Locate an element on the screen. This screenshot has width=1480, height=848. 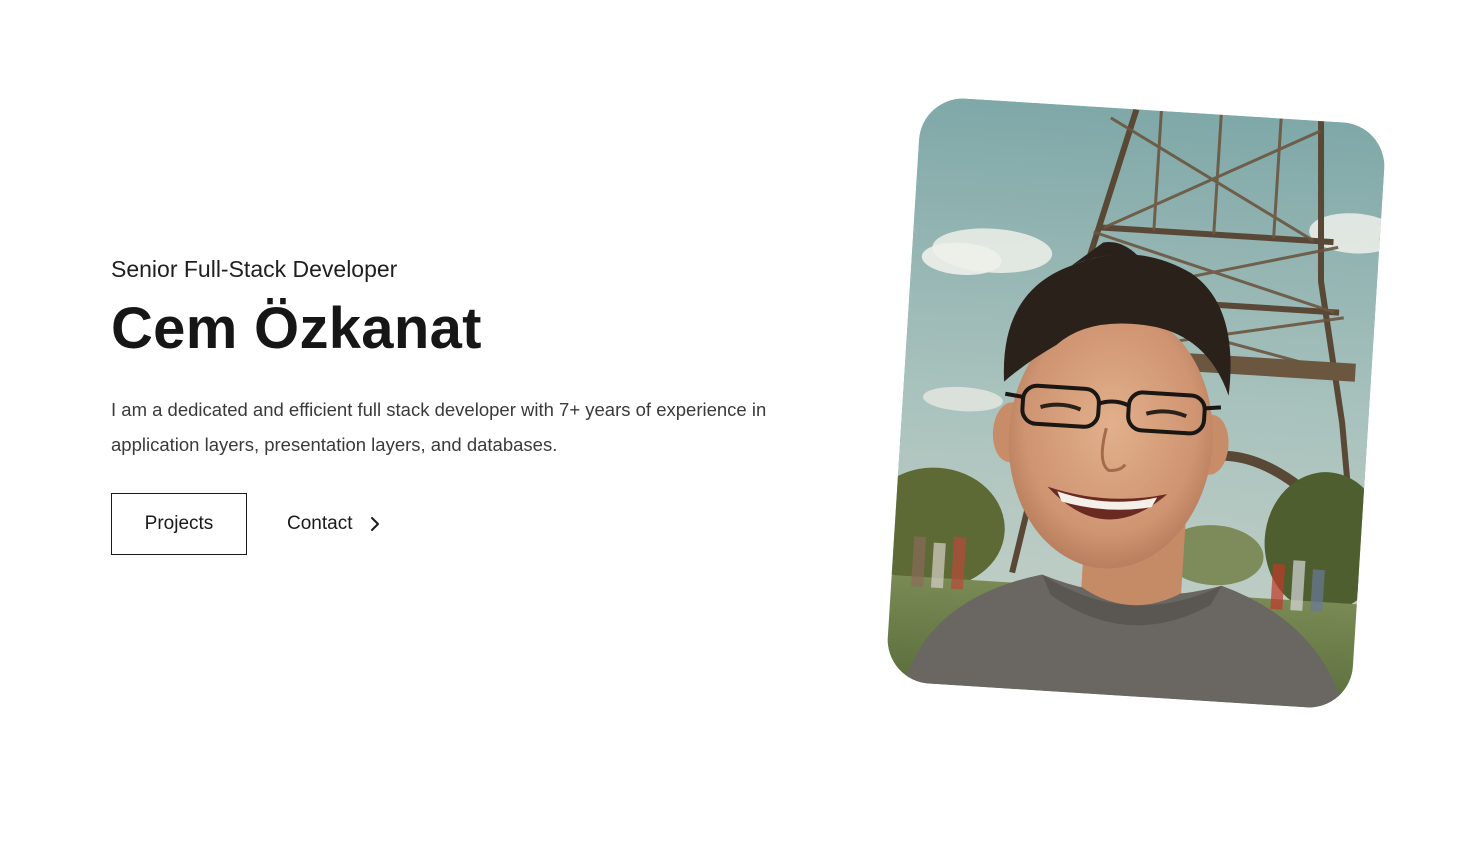
hero-actions: Projects Contact is located at coordinates (461, 524).